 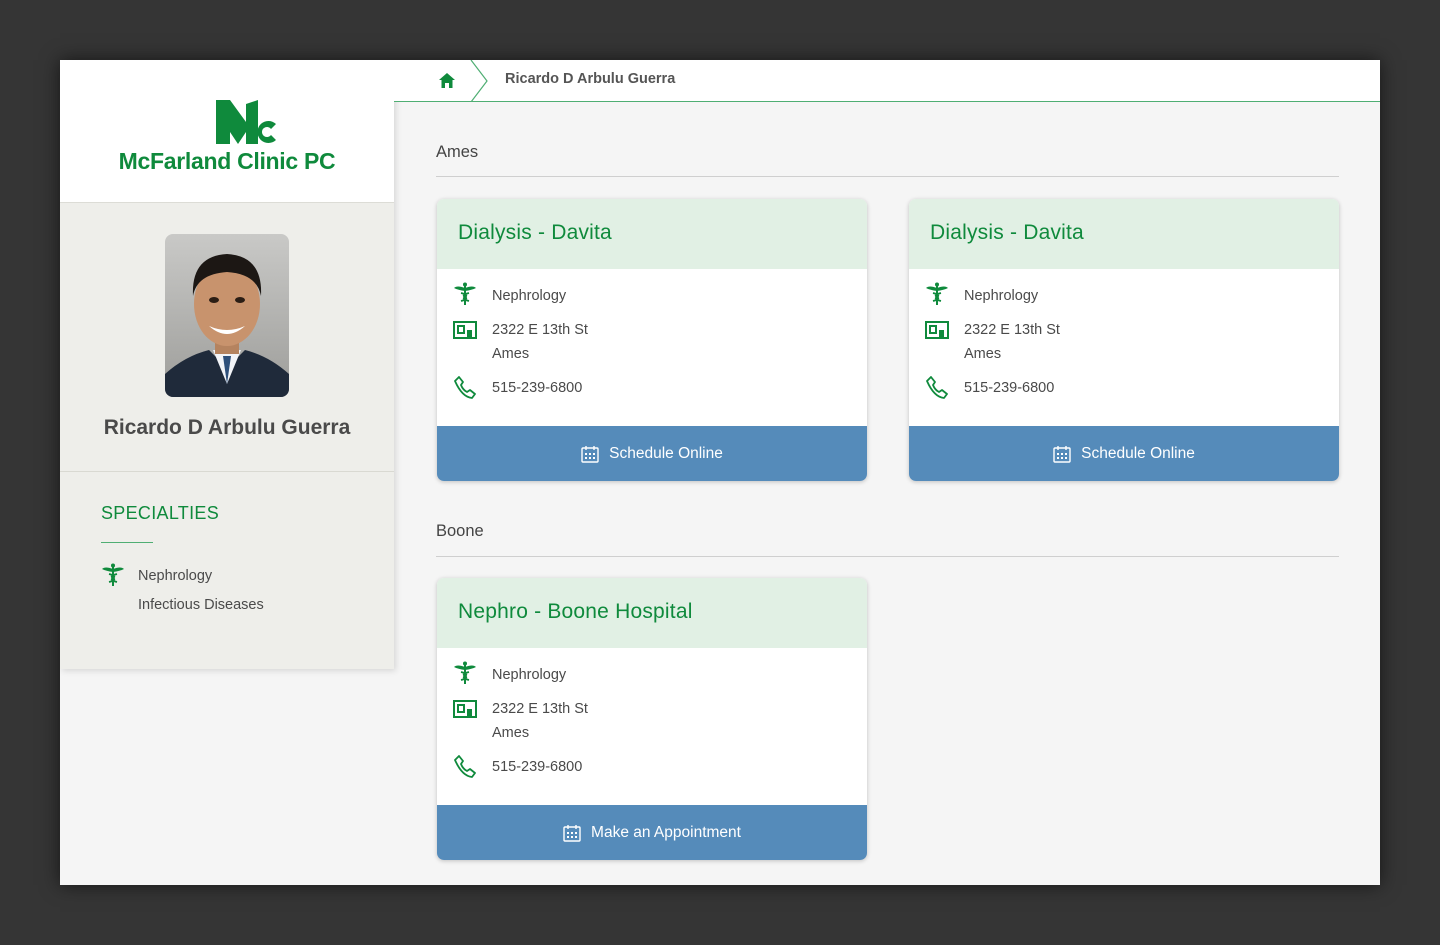 I want to click on clinic-logo: McFarland Clinic PC, so click(x=227, y=131).